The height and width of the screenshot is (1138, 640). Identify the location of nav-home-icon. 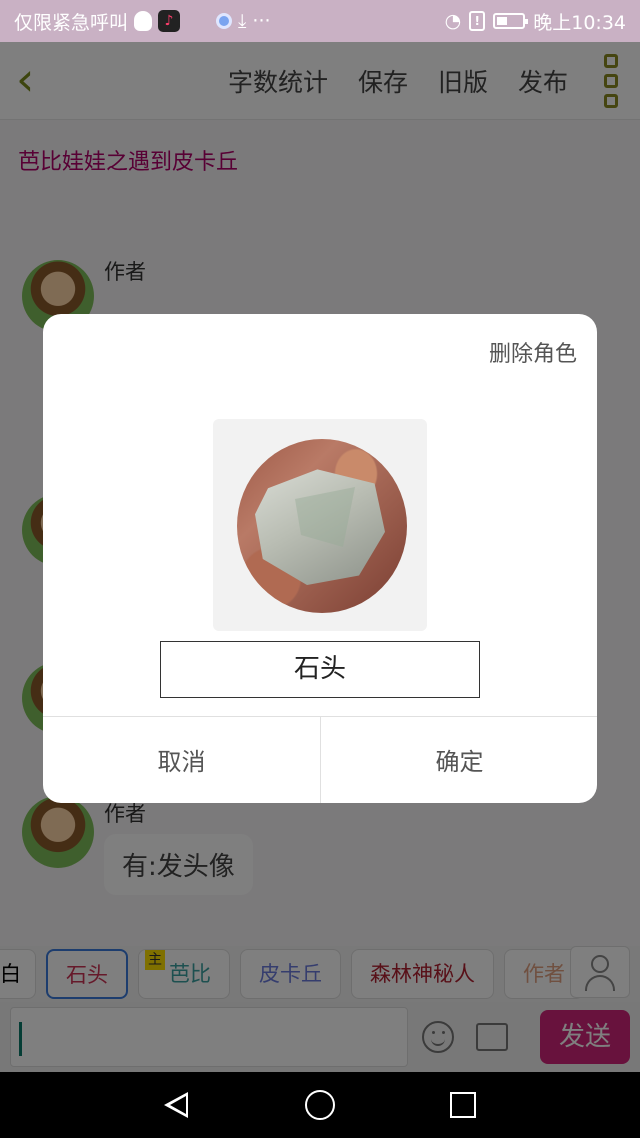
(320, 1105).